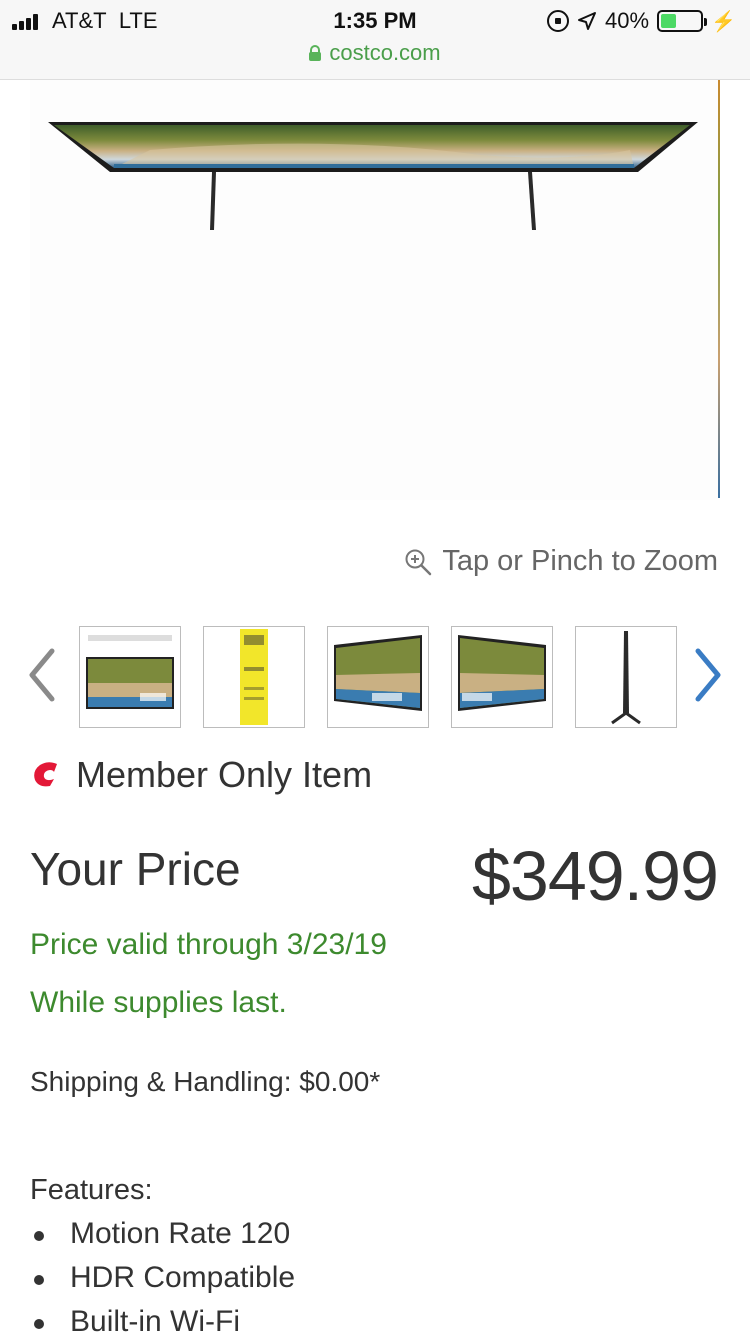 This screenshot has height=1336, width=750. Describe the element at coordinates (162, 1319) in the screenshot. I see `feature-item: Built-in Wi-Fi` at that location.